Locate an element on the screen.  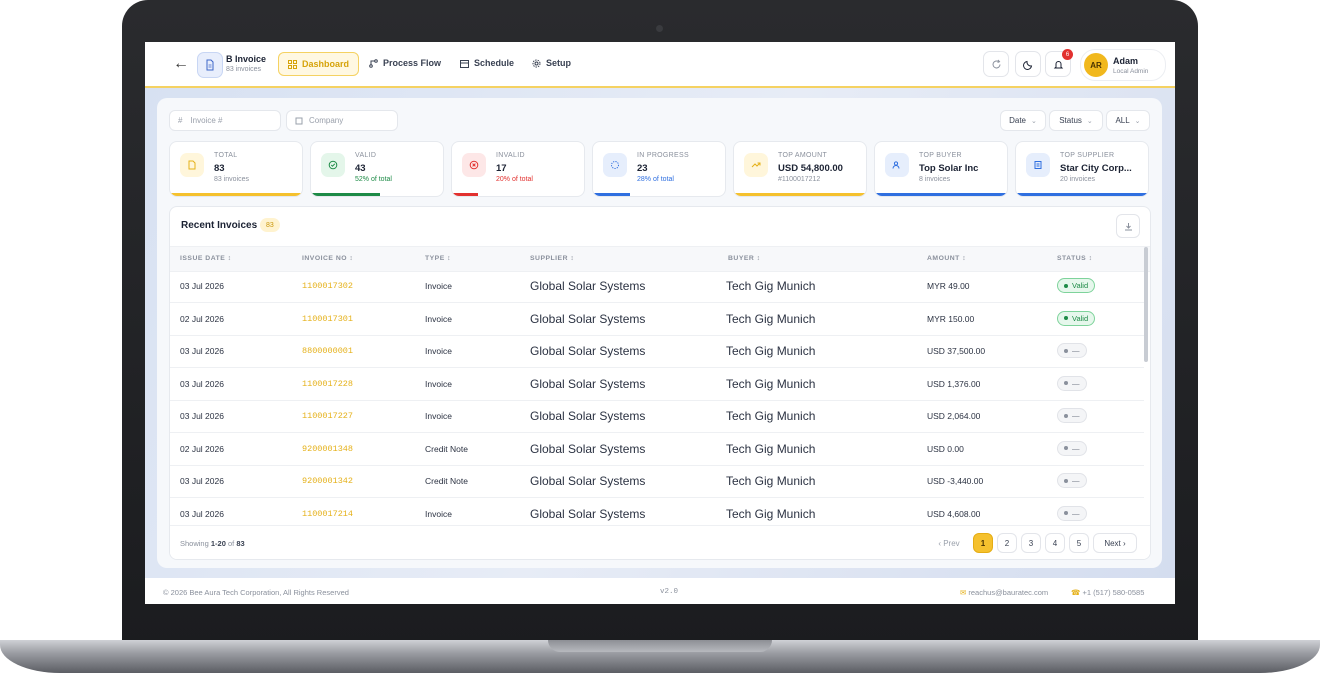
invalid-card: INVALID 17 20% of total is located at coordinates (518, 169).